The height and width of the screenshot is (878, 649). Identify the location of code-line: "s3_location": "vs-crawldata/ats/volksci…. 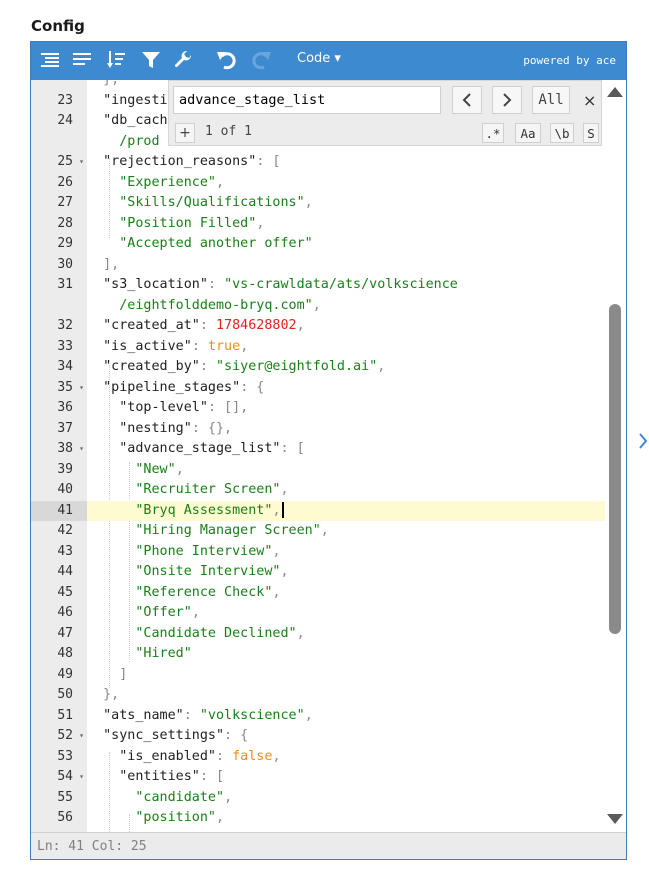
(346, 285).